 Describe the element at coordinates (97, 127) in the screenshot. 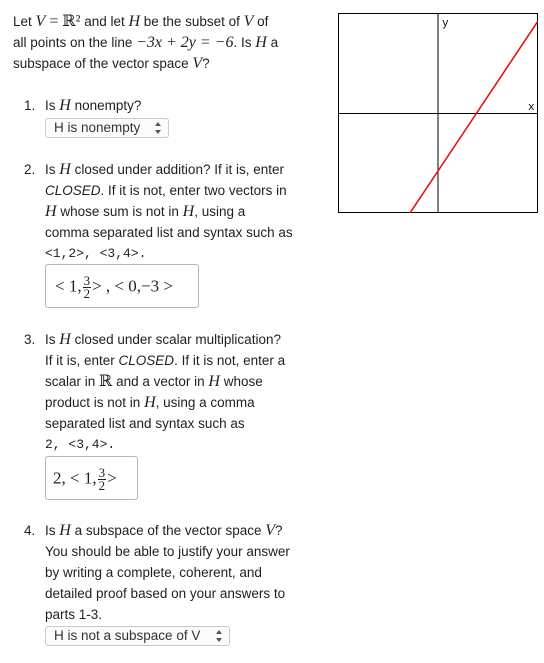

I see `q1-select-value: H is nonempty` at that location.